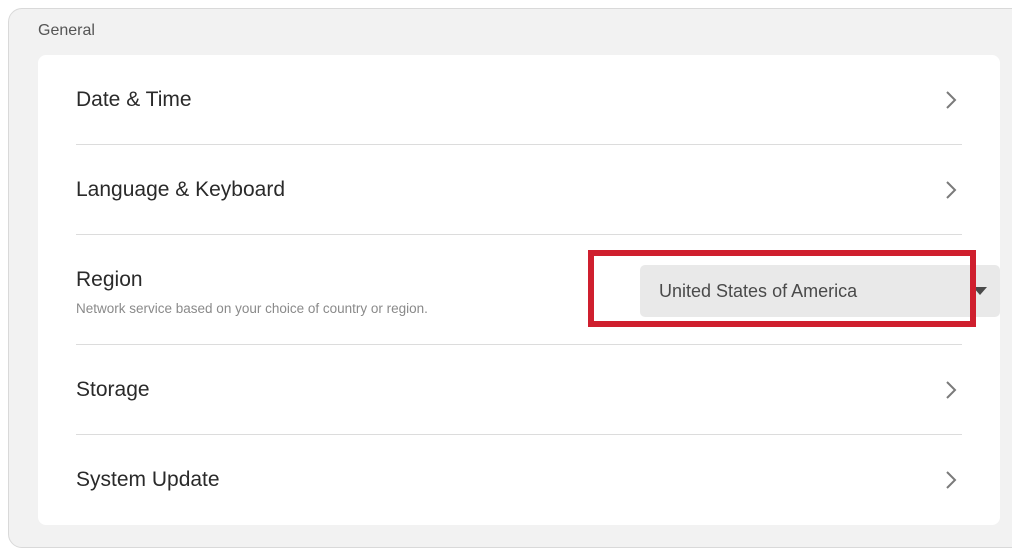 This screenshot has height=548, width=1012. Describe the element at coordinates (519, 100) in the screenshot. I see `settings-row-date-time: Date & Time` at that location.